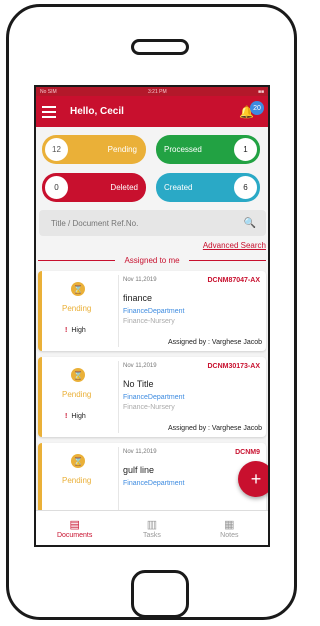 This screenshot has height=626, width=320. What do you see at coordinates (229, 535) in the screenshot?
I see `tab-notes-label: Notes` at bounding box center [229, 535].